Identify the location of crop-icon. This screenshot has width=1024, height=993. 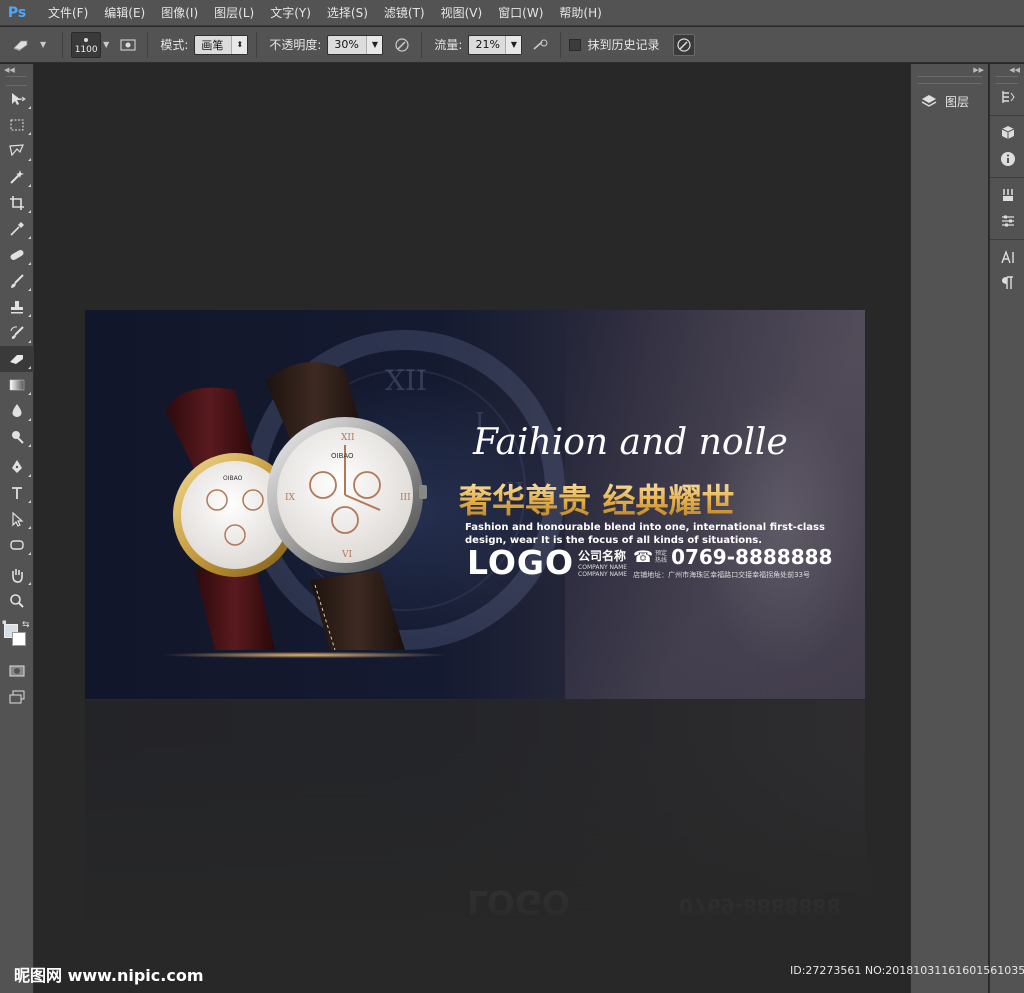
(17, 203).